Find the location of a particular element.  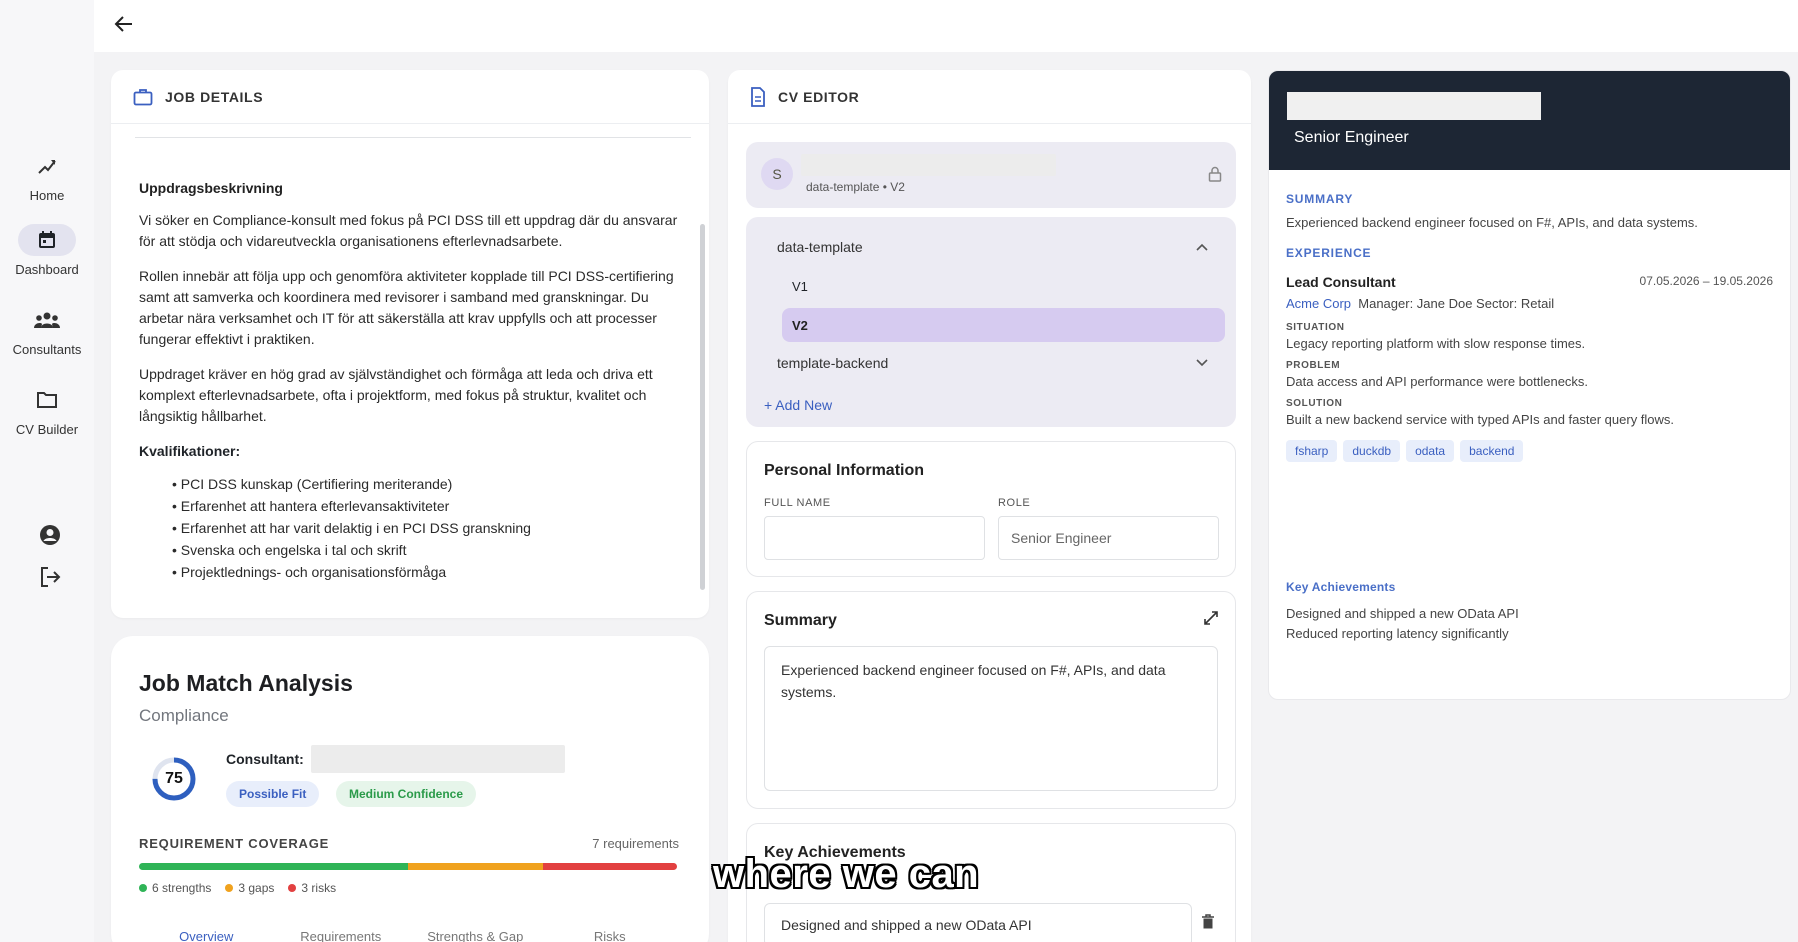

skill-tag: backend is located at coordinates (1492, 451).